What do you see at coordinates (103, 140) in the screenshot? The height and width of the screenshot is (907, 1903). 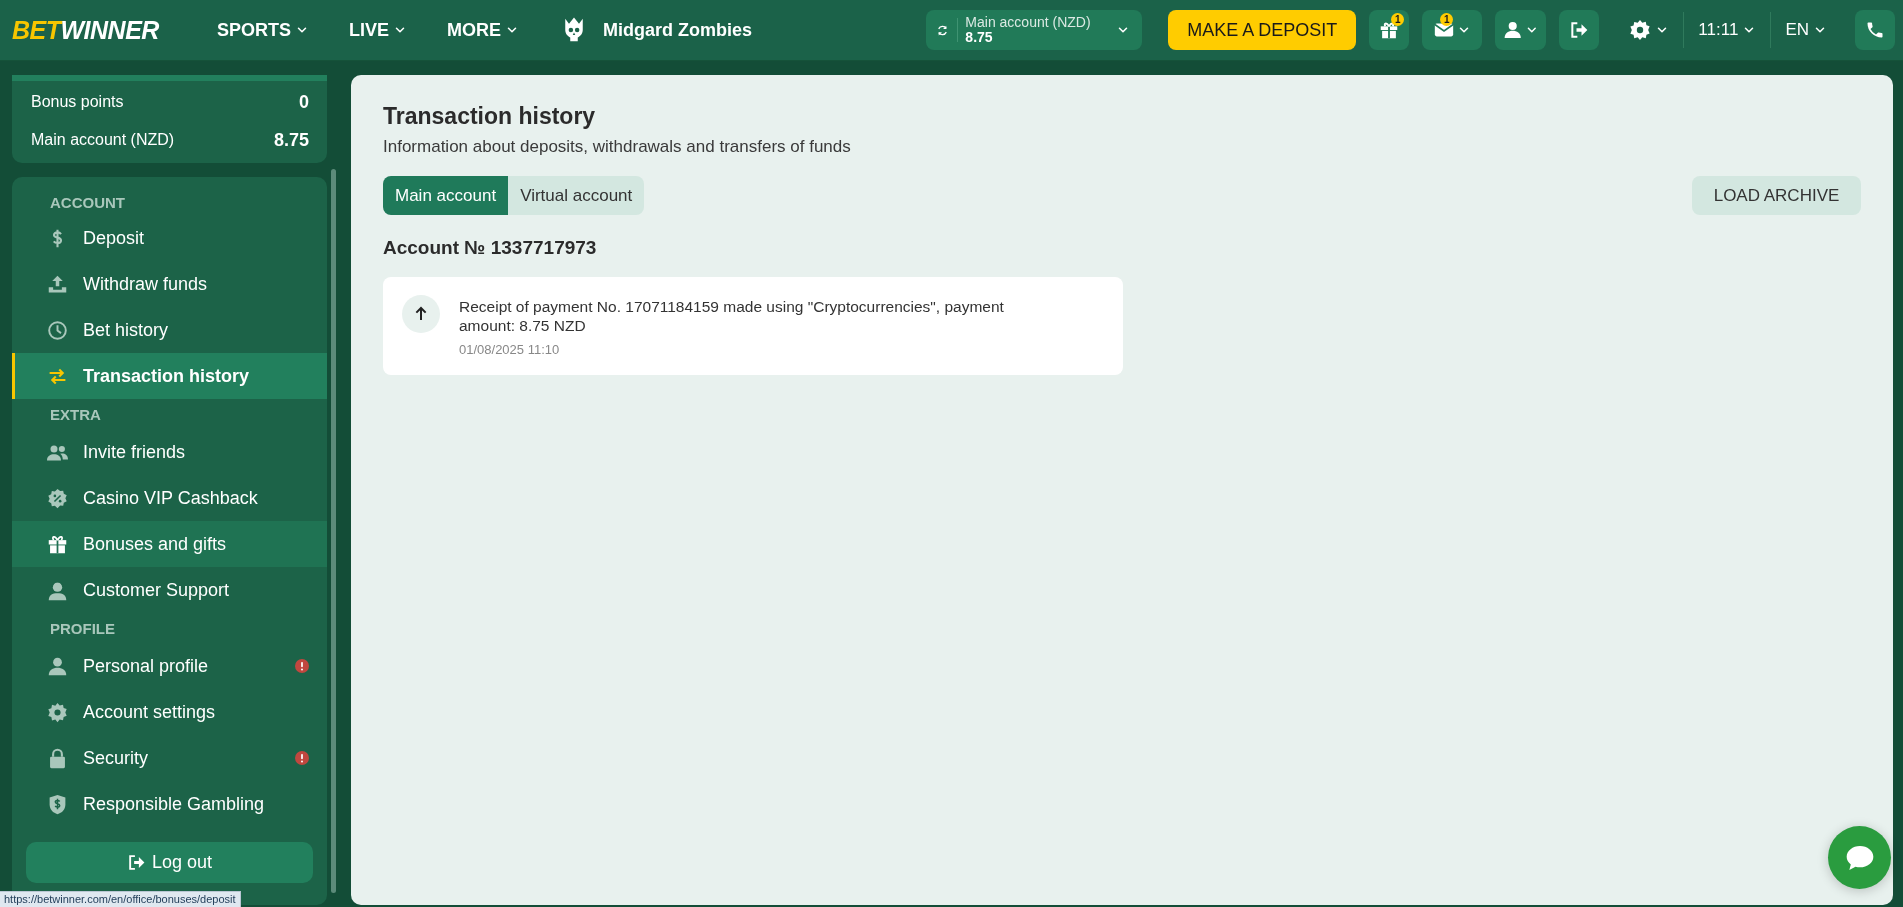 I see `balance-label: Main account (NZD)` at bounding box center [103, 140].